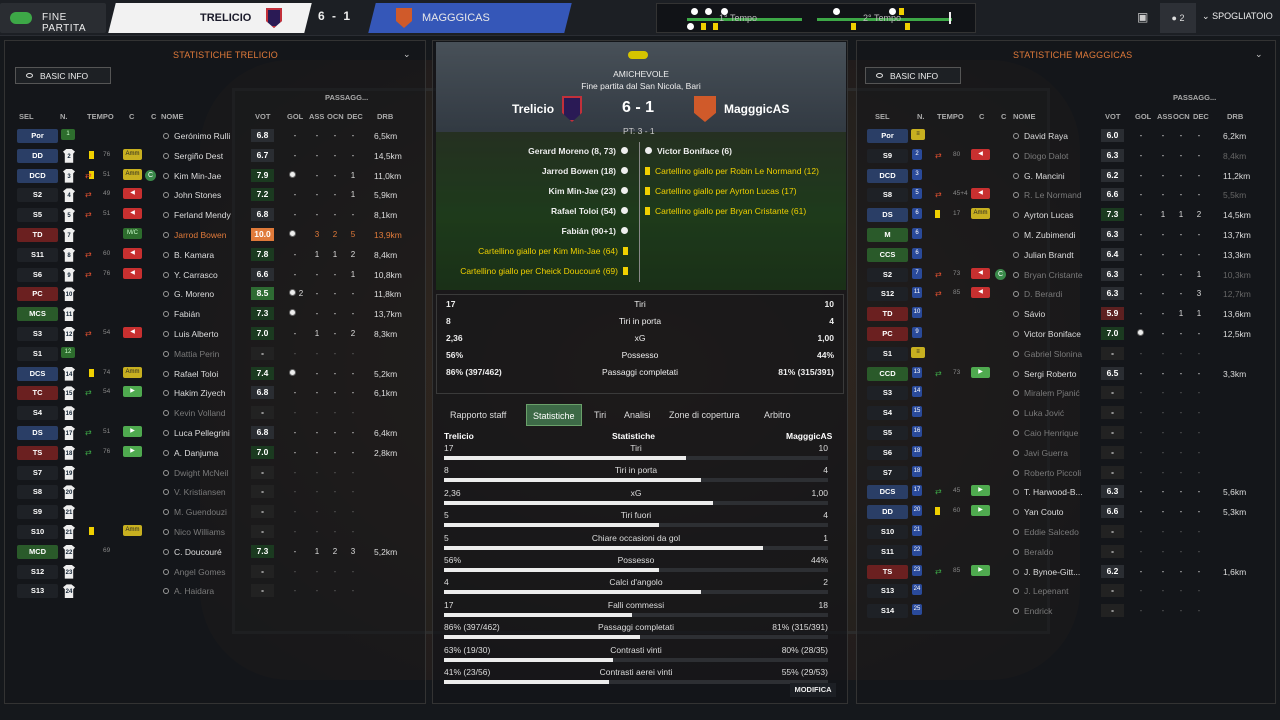  Describe the element at coordinates (1178, 18) in the screenshot. I see `people-badge: ● 2` at that location.